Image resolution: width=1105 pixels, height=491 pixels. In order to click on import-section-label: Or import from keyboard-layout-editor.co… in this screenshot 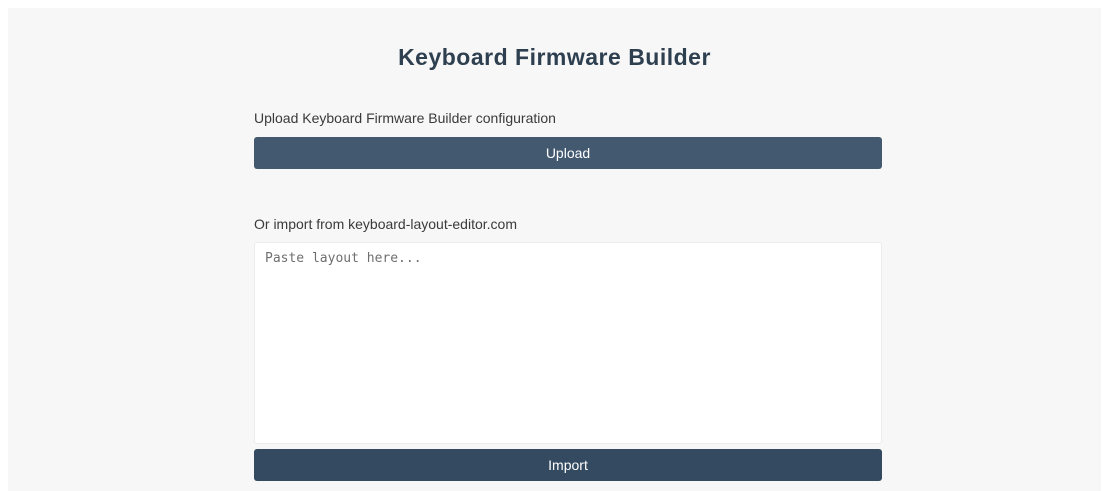, I will do `click(385, 224)`.